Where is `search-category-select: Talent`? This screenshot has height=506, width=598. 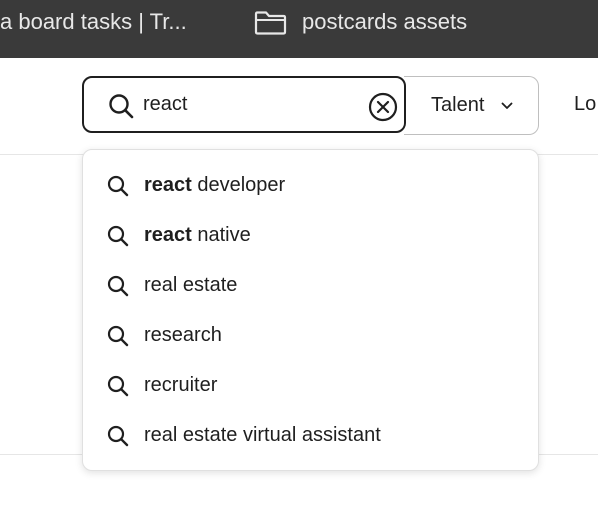 search-category-select: Talent is located at coordinates (471, 105).